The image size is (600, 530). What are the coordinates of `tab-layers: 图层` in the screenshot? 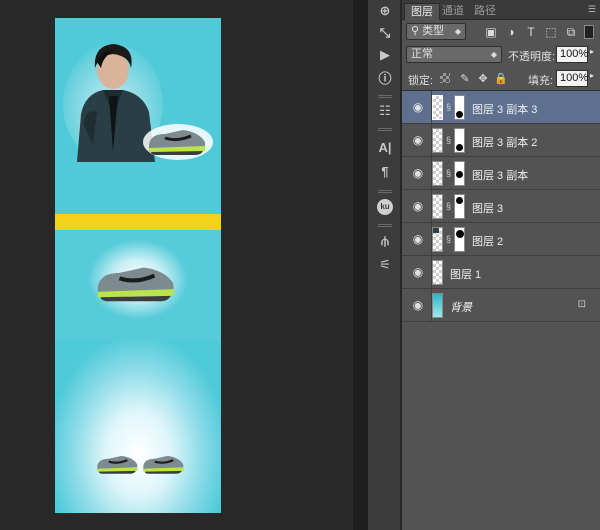 It's located at (422, 11).